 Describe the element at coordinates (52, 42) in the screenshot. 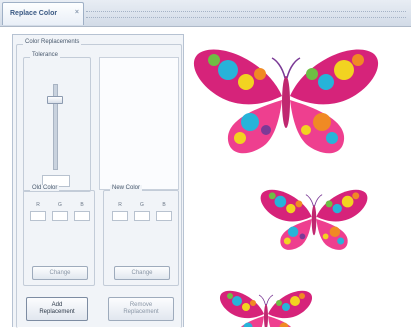

I see `color-replacements-title: Color Replacements` at that location.